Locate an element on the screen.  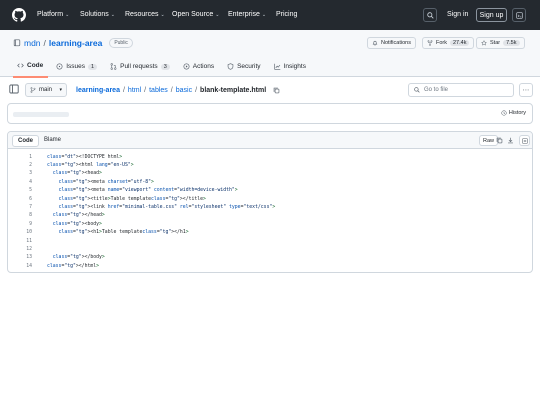
branch-name: main is located at coordinates (46, 90).